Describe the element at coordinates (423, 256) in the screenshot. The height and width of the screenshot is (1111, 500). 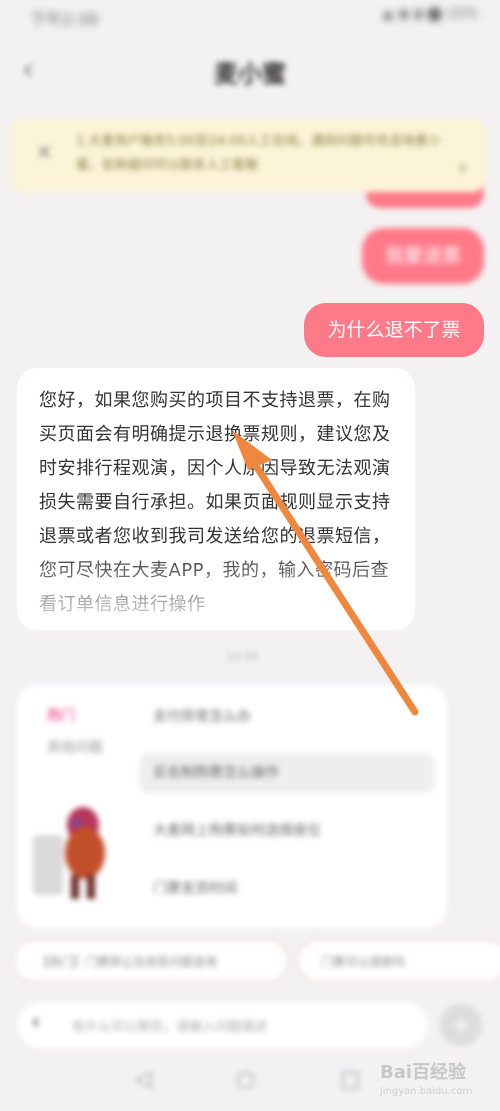
I see `user-message-bubble: 我要退票` at that location.